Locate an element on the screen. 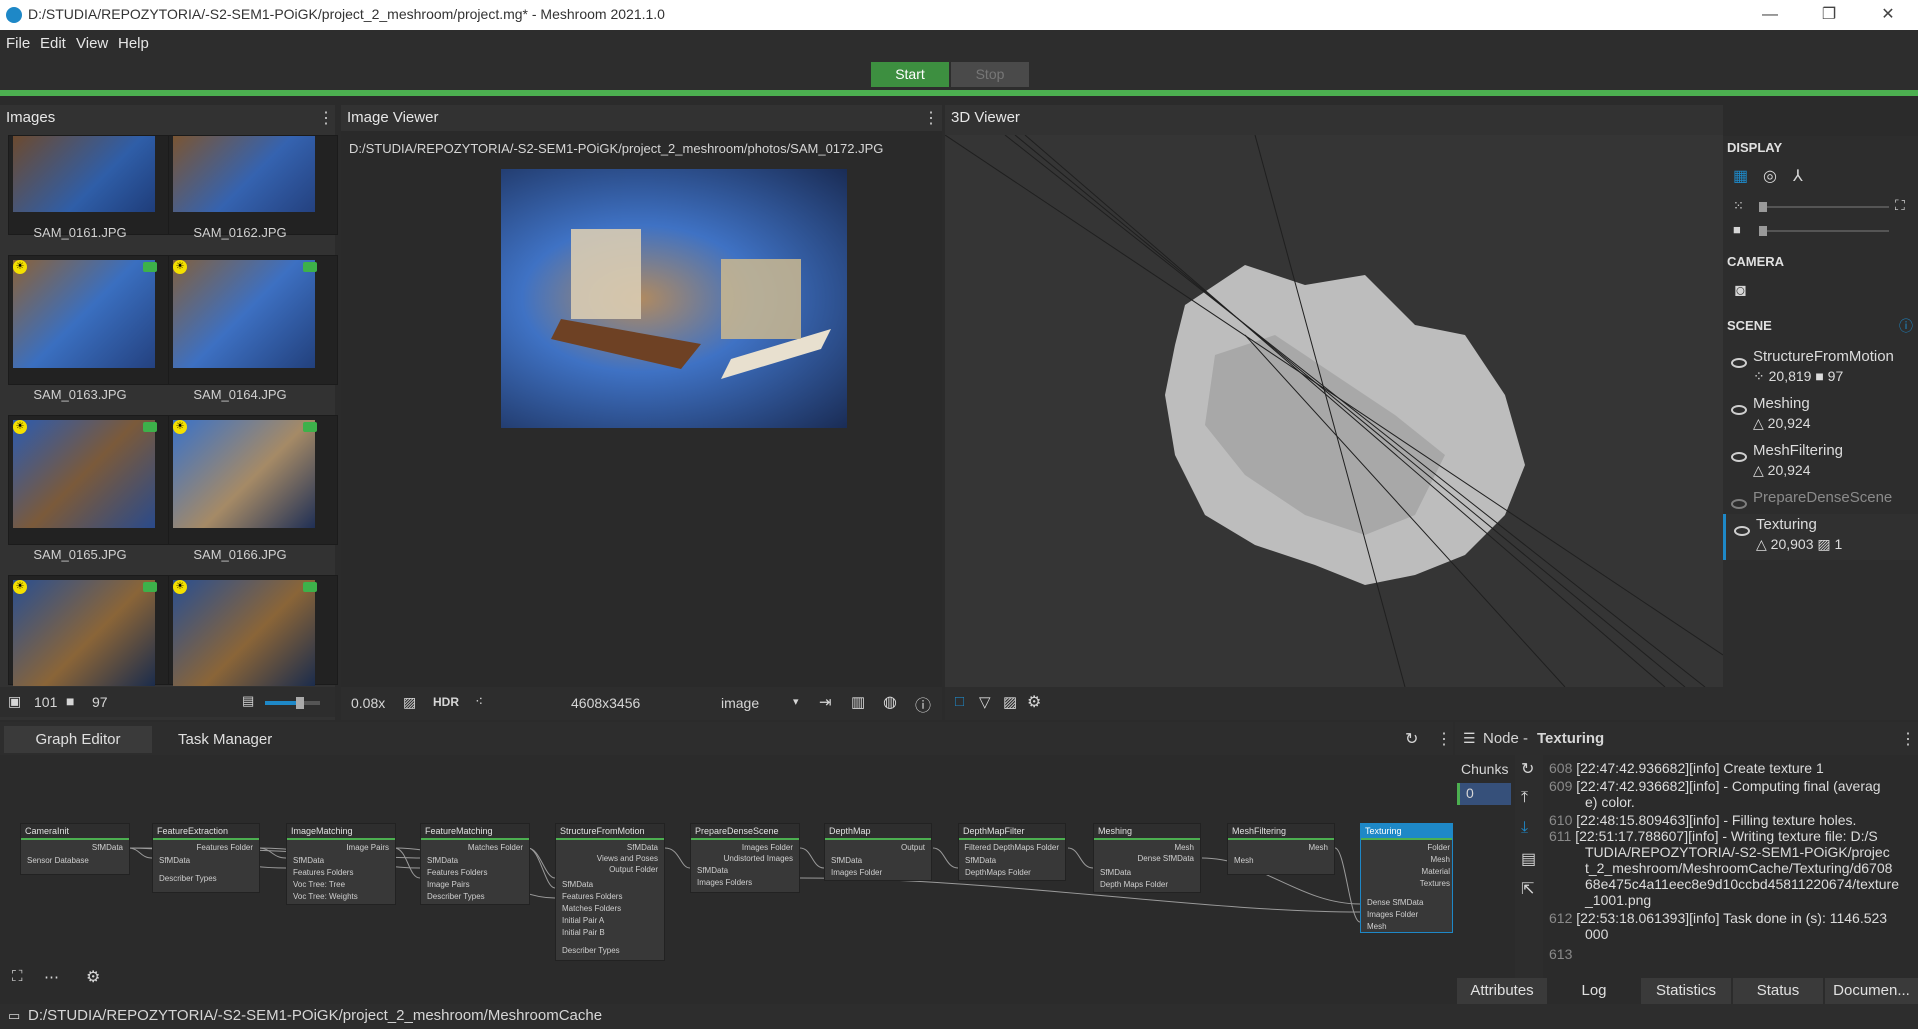 The width and height of the screenshot is (1918, 1029). graph-node-camerainit: CameraInit SfMData Sensor Database is located at coordinates (75, 849).